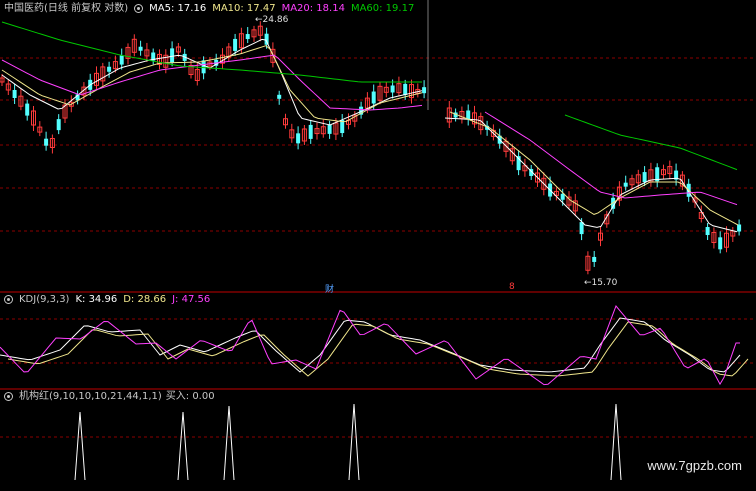 This screenshot has width=756, height=491. Describe the element at coordinates (382, 8) in the screenshot. I see `ma60-value: MA60: 19.17` at that location.